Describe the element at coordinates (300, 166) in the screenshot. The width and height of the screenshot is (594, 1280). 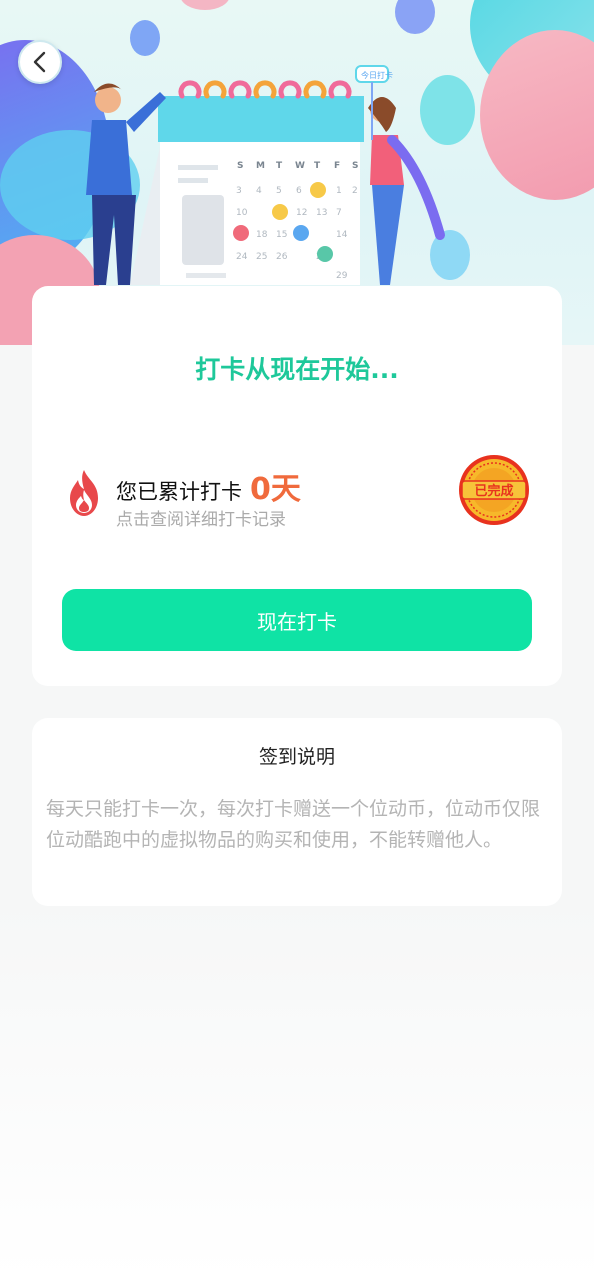
I see `svg-text: W` at that location.